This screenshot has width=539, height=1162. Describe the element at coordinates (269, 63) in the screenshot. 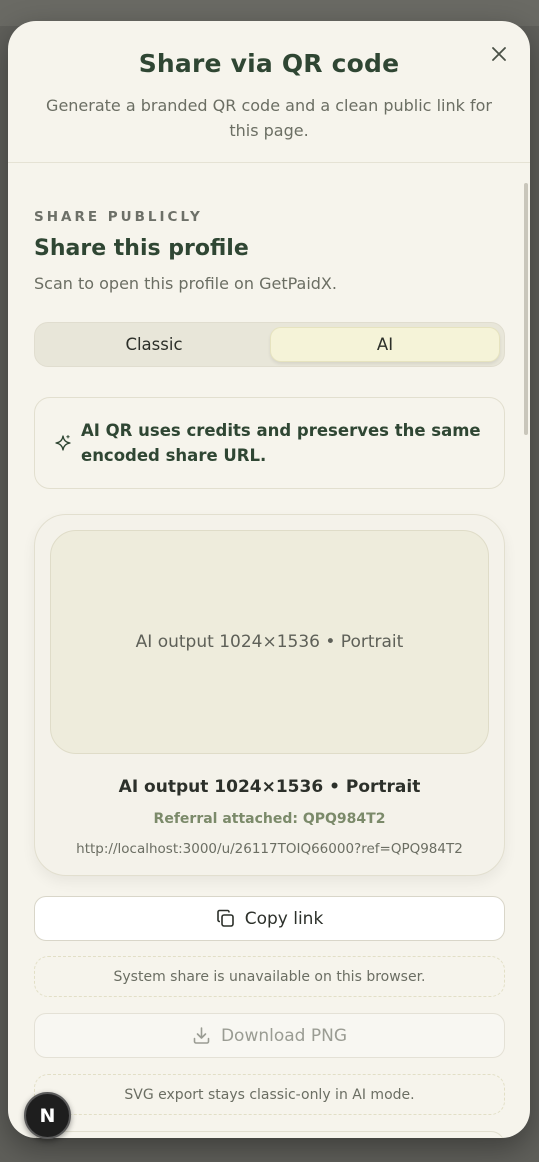

I see `modal-title: Share via QR code` at that location.